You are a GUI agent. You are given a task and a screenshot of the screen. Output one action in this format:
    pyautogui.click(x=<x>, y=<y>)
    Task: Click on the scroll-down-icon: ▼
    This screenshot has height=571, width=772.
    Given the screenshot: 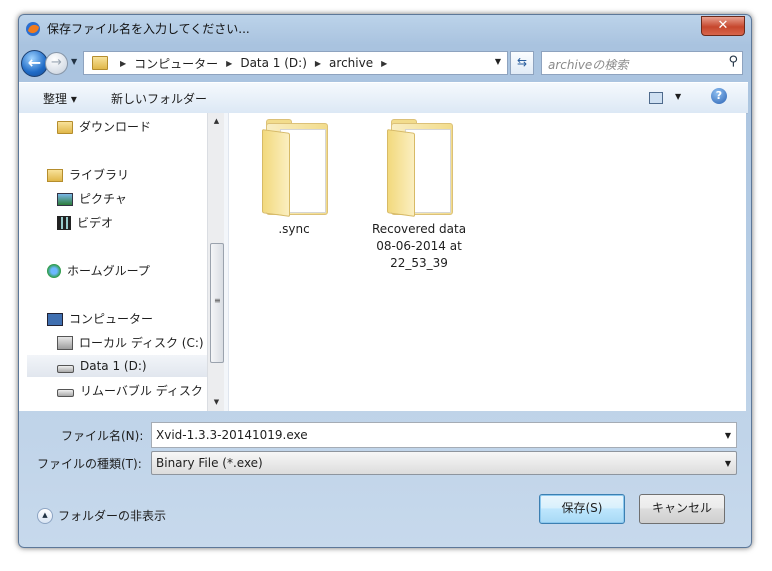 What is the action you would take?
    pyautogui.click(x=216, y=402)
    